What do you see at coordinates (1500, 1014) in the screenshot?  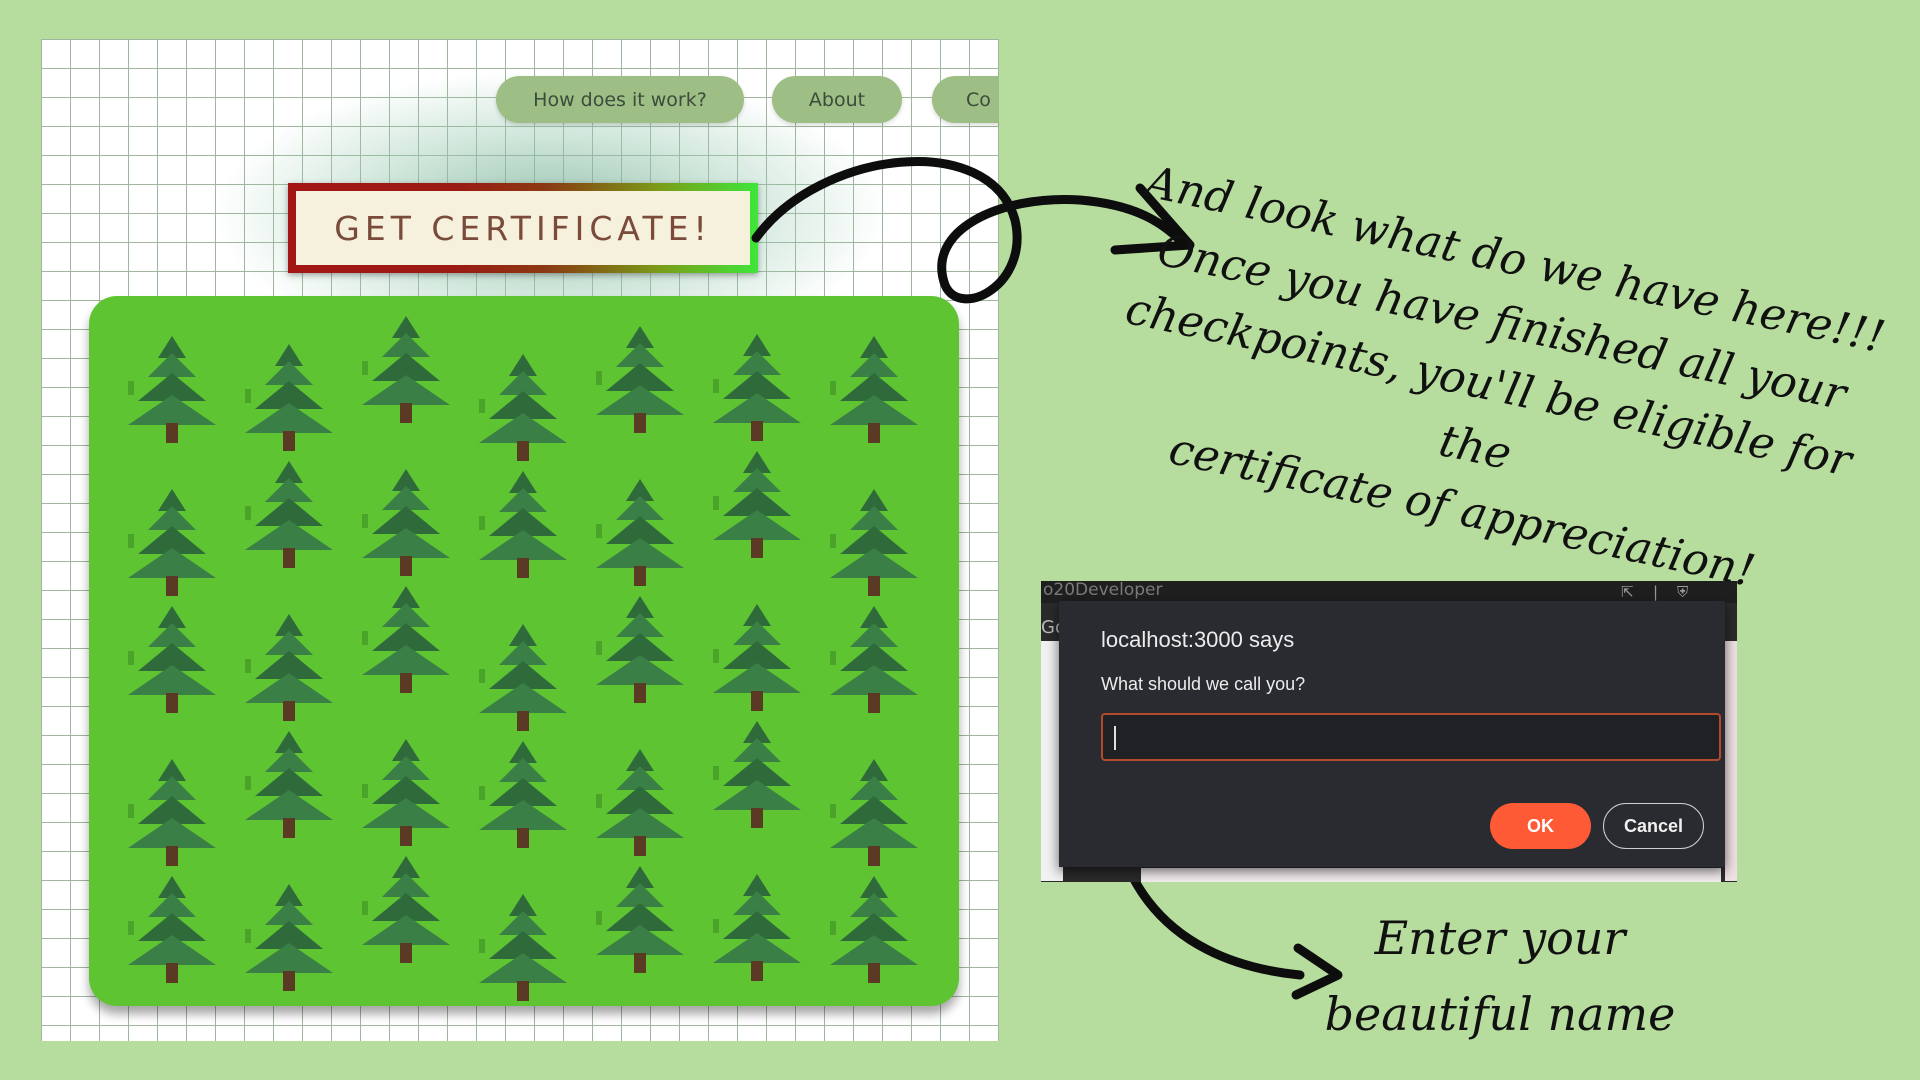 I see `annotation-line: beautiful name` at bounding box center [1500, 1014].